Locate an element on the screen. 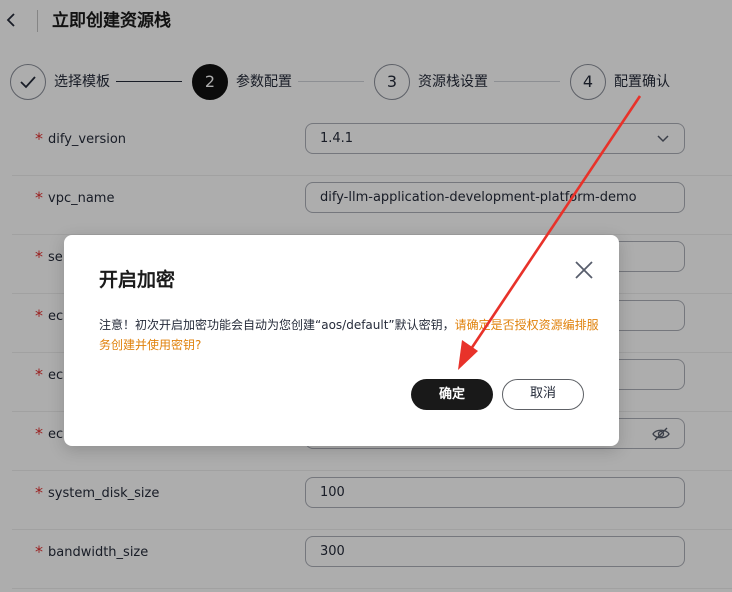 This screenshot has height=592, width=732. message-text: 注意！初次开启加密功能会自动为您创建“aos/default”默认密钥， is located at coordinates (277, 325).